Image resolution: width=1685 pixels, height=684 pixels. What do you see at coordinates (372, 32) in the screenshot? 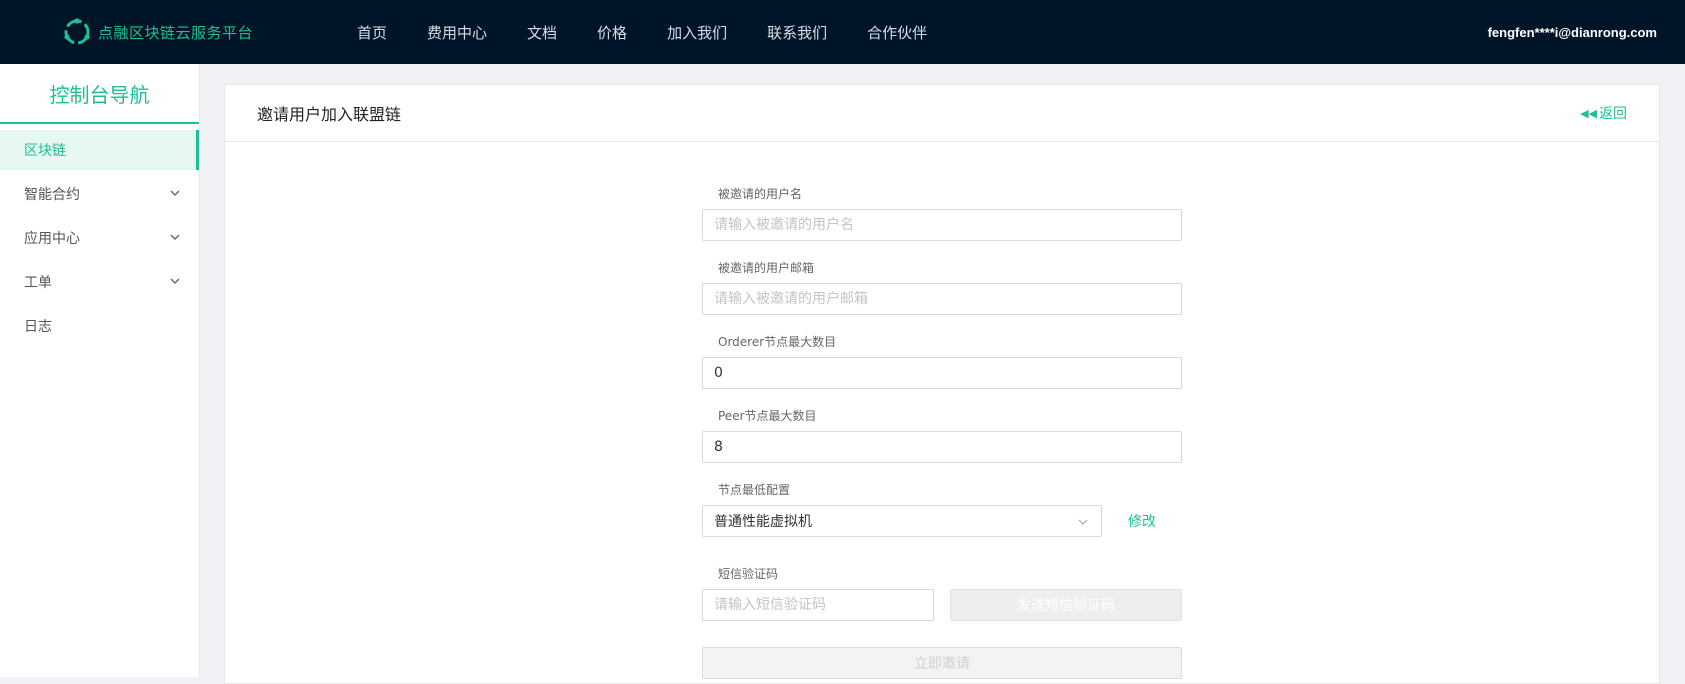
I see `nav-item-home: 首页` at bounding box center [372, 32].